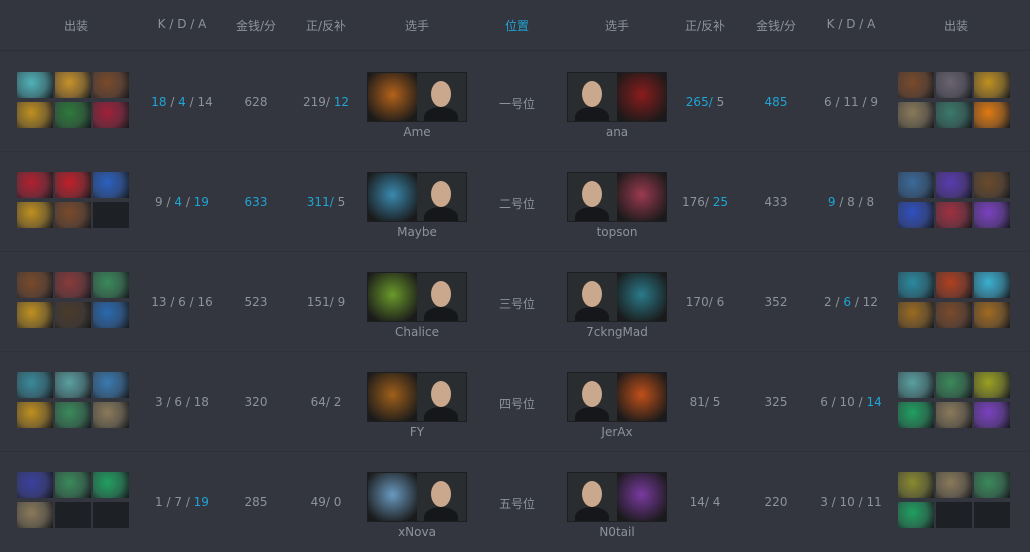 This screenshot has width=1030, height=552. I want to click on left-player-name: xNova, so click(417, 532).